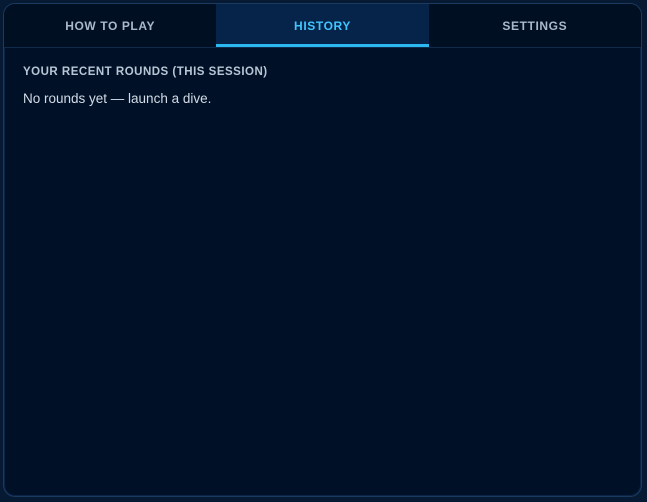 This screenshot has width=647, height=502. I want to click on empty-history-message: No rounds yet — launch a dive., so click(117, 98).